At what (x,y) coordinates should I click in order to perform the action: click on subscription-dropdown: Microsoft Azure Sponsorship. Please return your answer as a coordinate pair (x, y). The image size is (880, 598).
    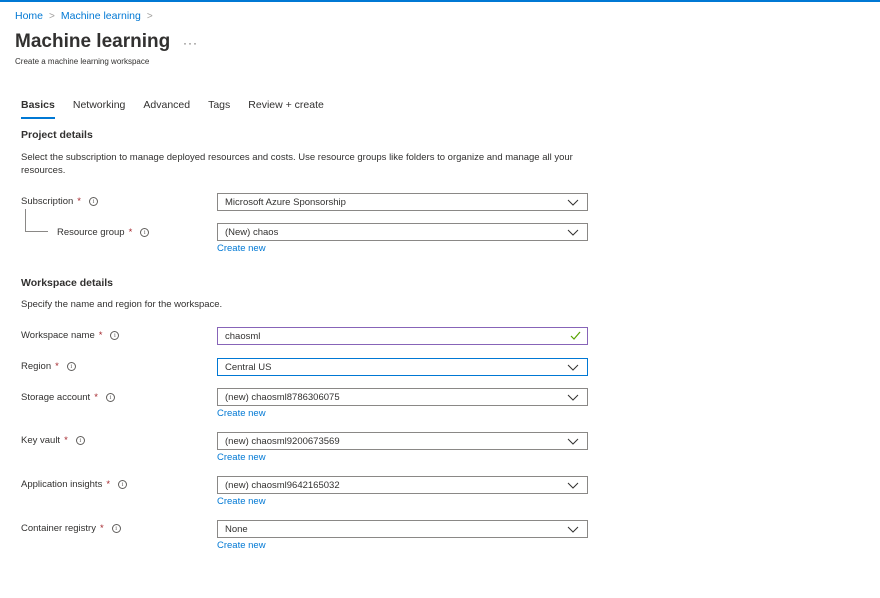
    Looking at the image, I should click on (402, 202).